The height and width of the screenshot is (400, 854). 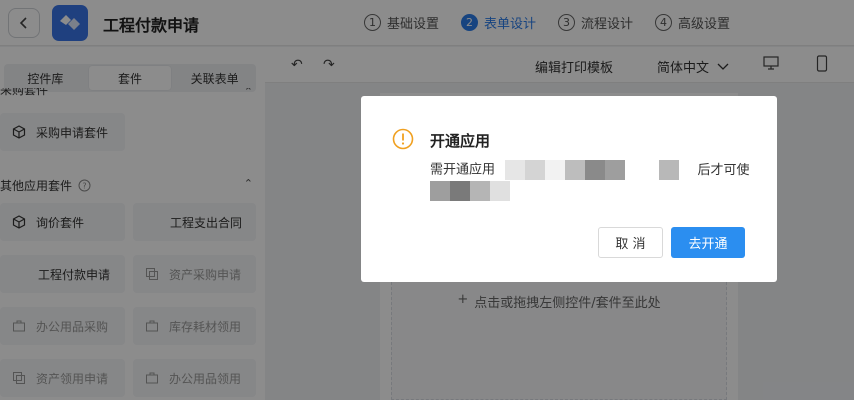 What do you see at coordinates (403, 139) in the screenshot?
I see `warning-icon` at bounding box center [403, 139].